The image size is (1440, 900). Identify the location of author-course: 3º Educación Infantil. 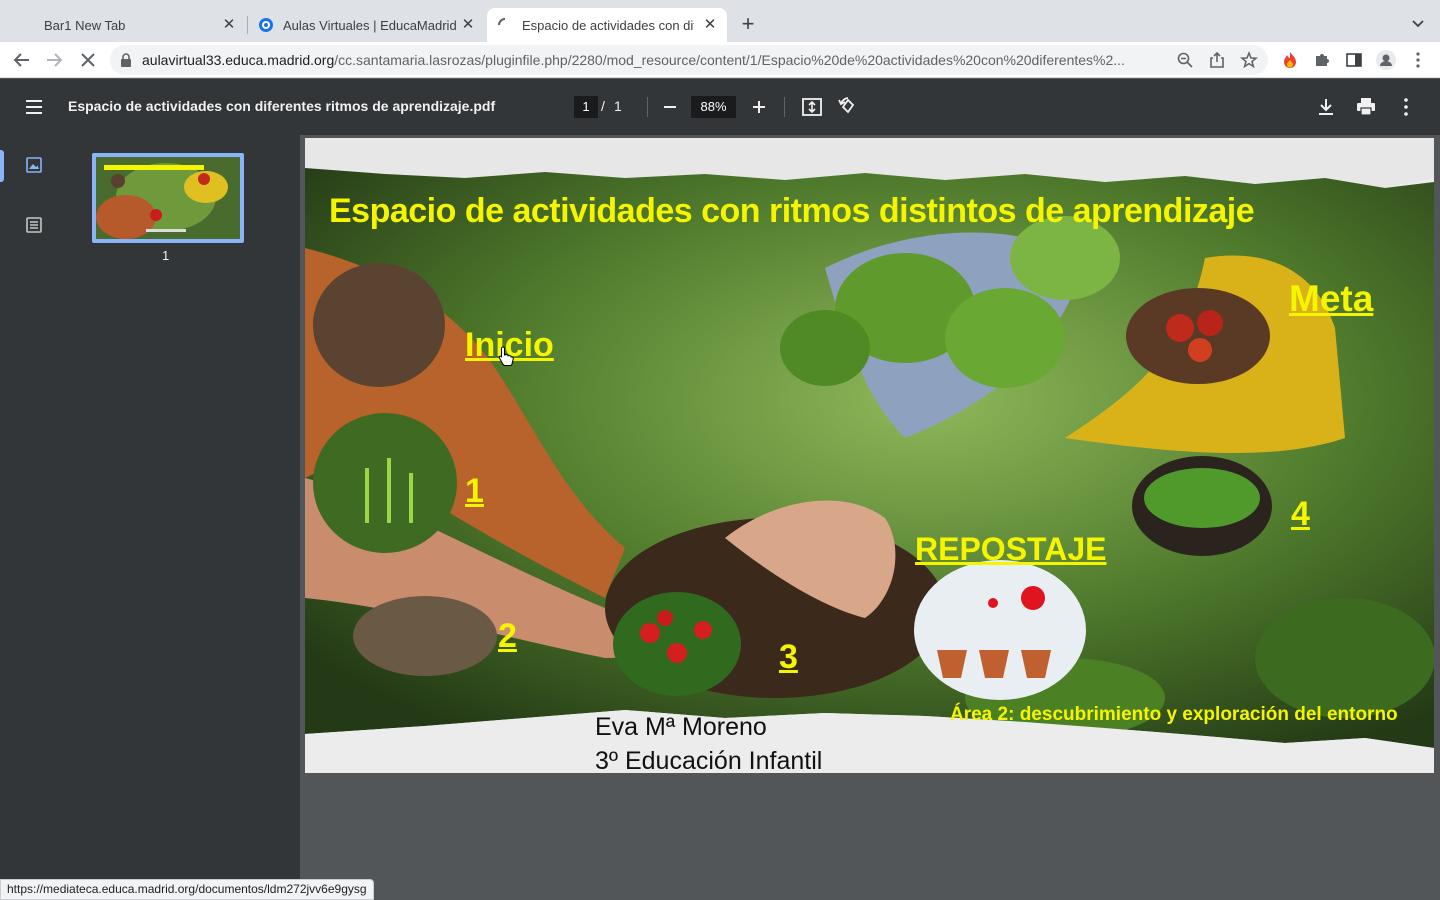
(709, 760).